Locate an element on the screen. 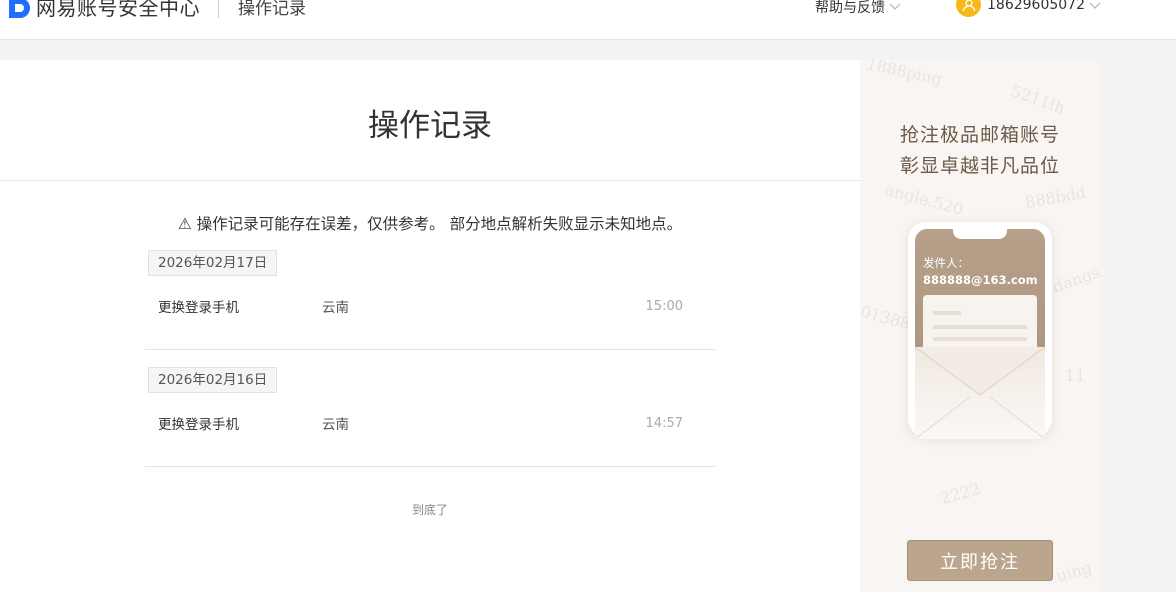  promo-slogan-line: 抢注极品邮箱账号 is located at coordinates (979, 135).